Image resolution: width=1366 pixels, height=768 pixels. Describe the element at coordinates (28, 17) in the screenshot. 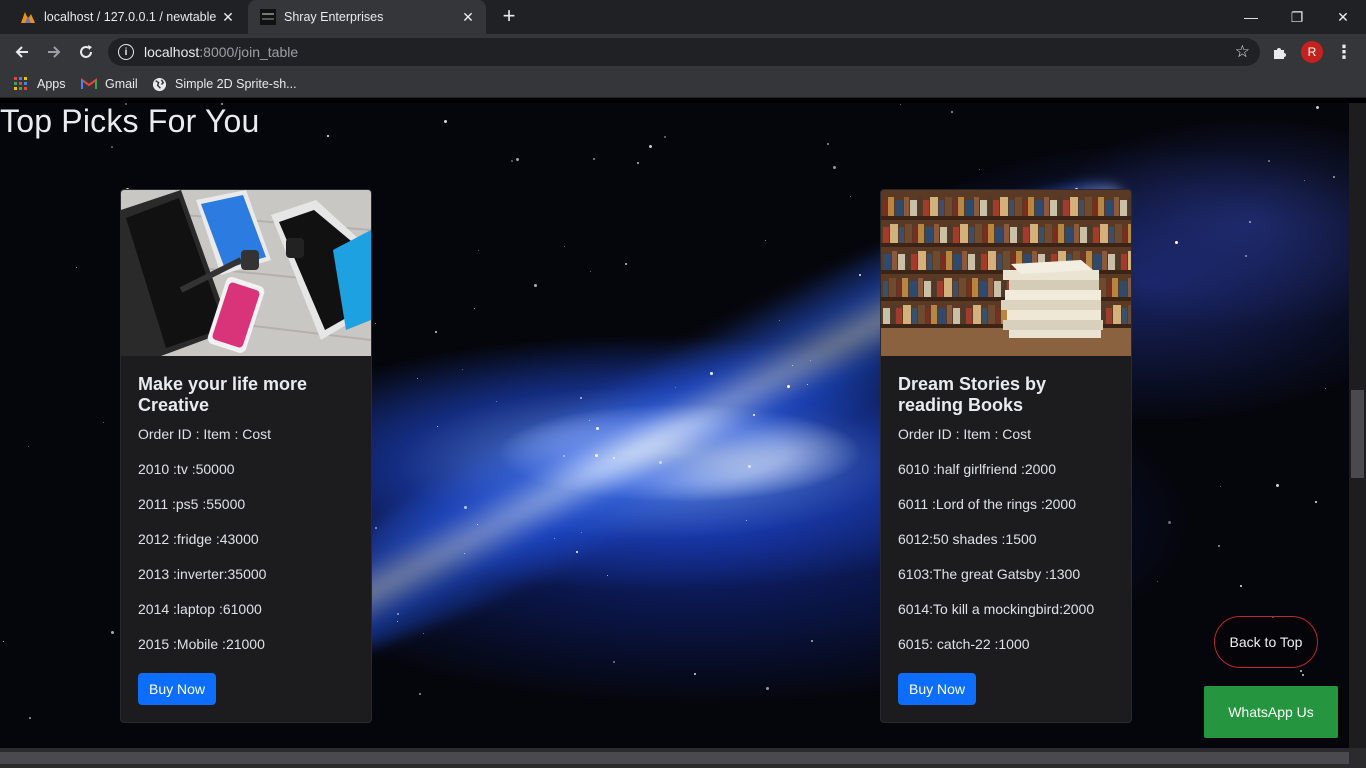

I see `phpmyadmin-icon` at that location.